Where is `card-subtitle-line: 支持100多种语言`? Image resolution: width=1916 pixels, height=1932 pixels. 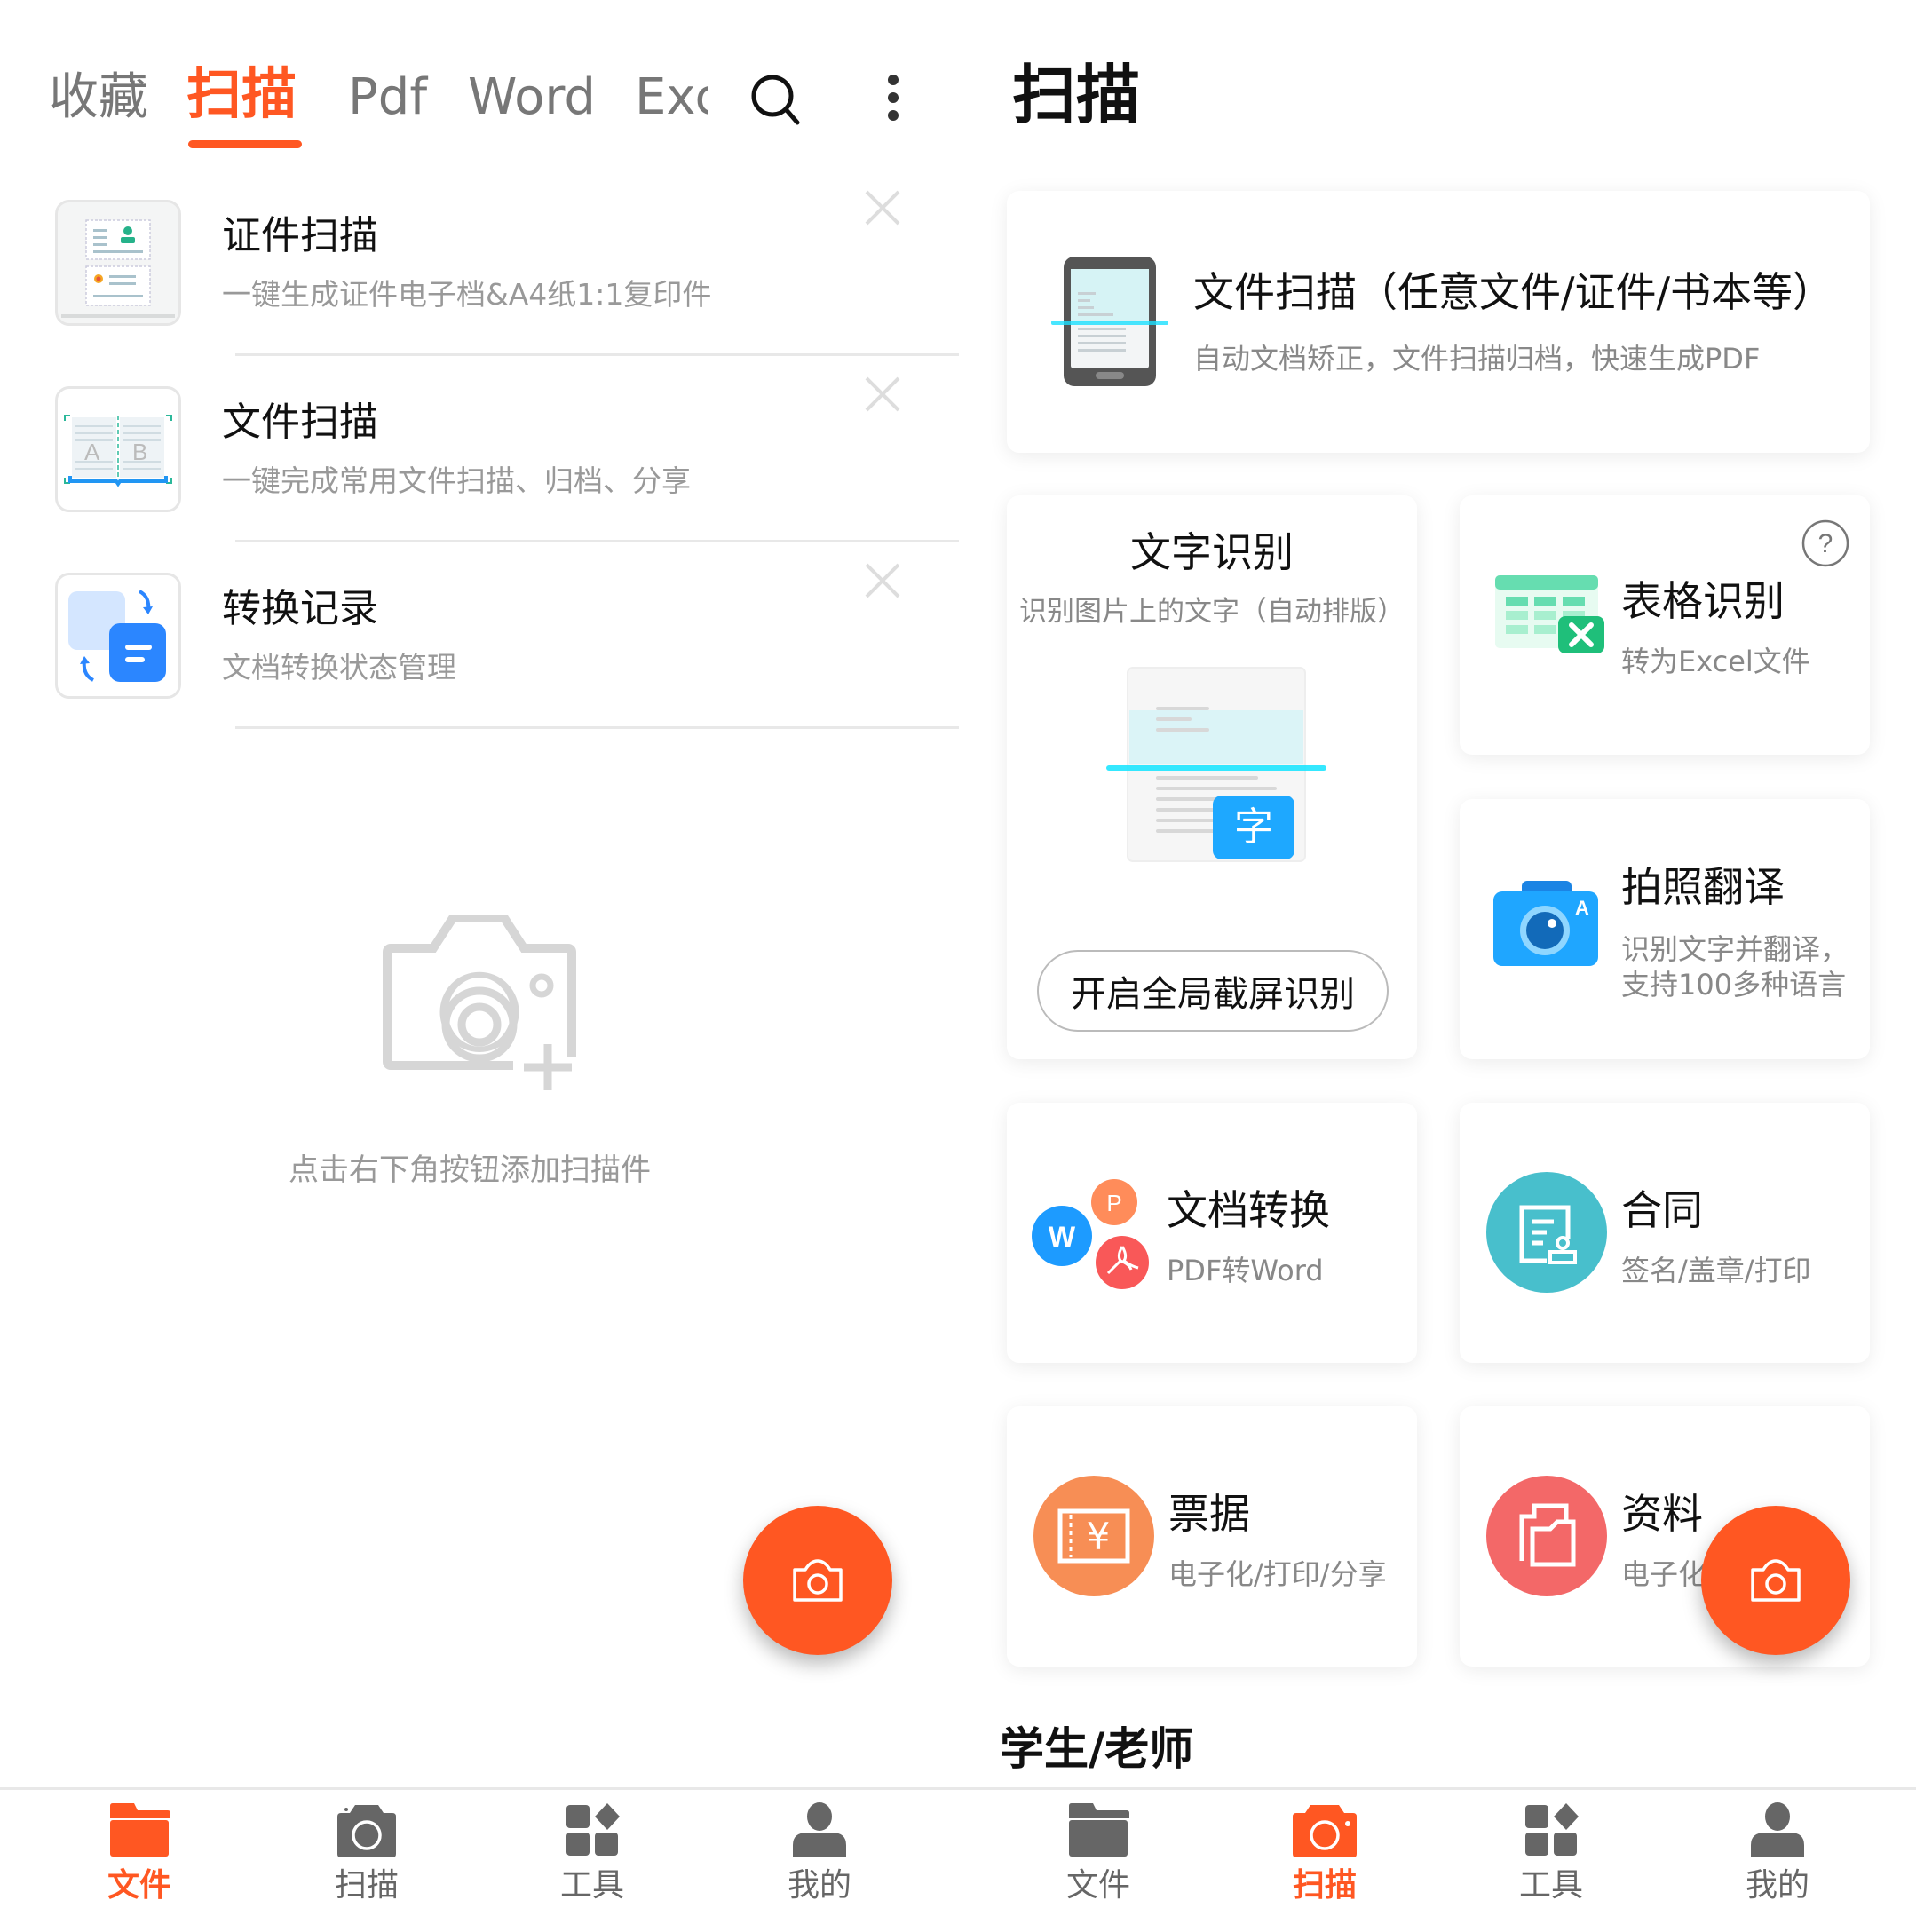
card-subtitle-line: 支持100多种语言 is located at coordinates (1734, 985).